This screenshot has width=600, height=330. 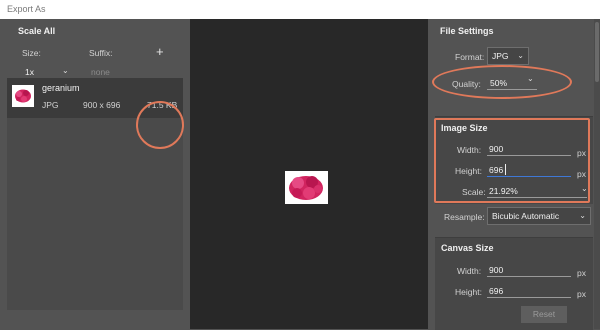 What do you see at coordinates (47, 72) in the screenshot?
I see `size-dropdown: 1x ⌄` at bounding box center [47, 72].